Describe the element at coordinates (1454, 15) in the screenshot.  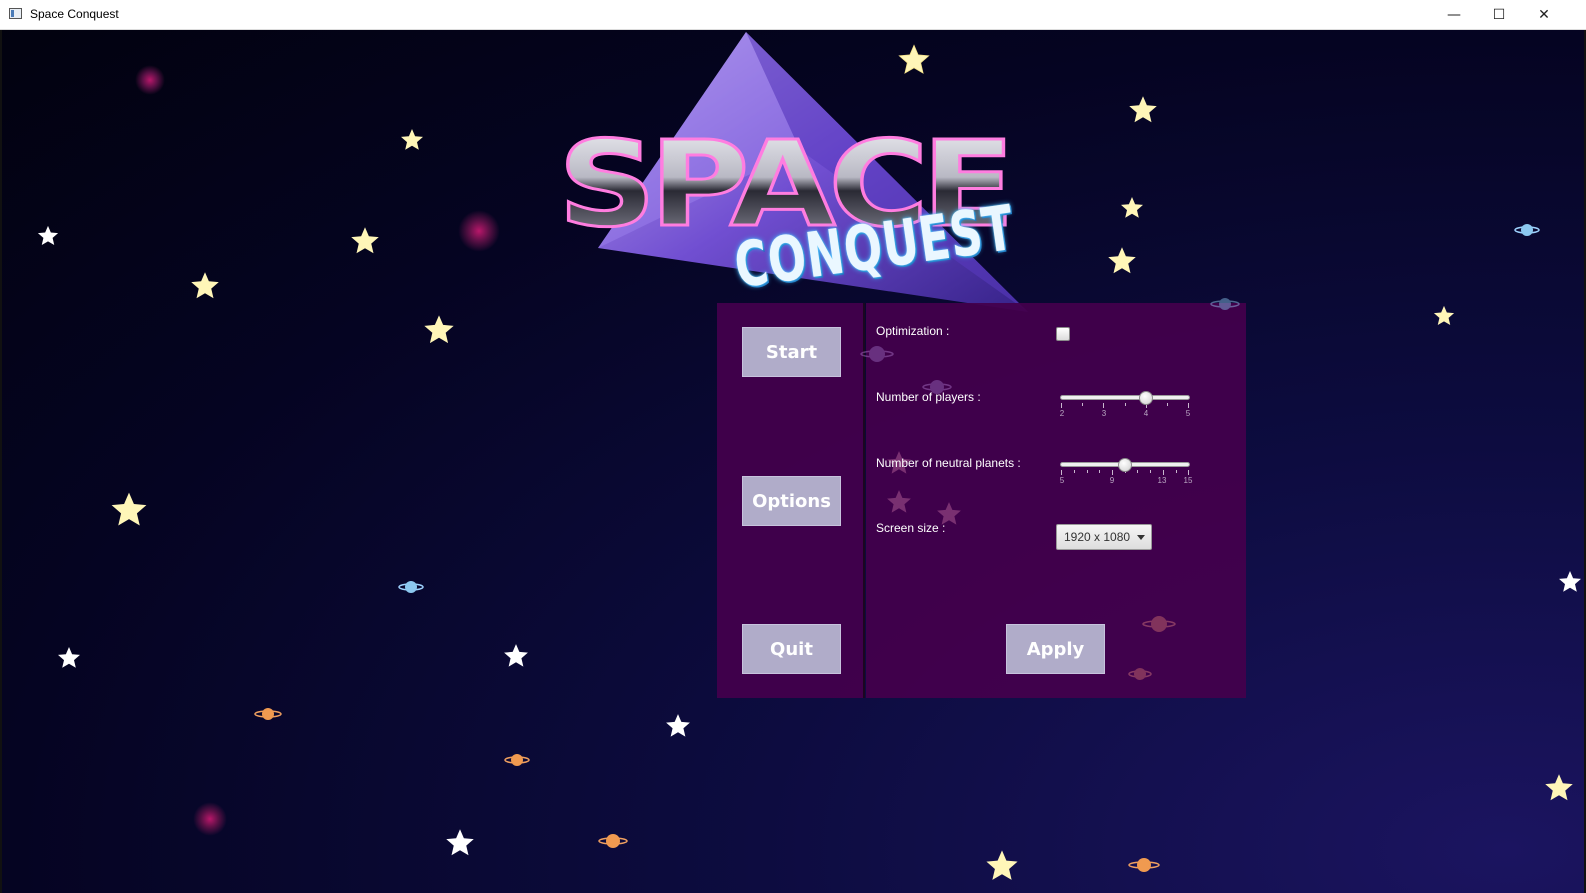
I see `minimize-button: —` at that location.